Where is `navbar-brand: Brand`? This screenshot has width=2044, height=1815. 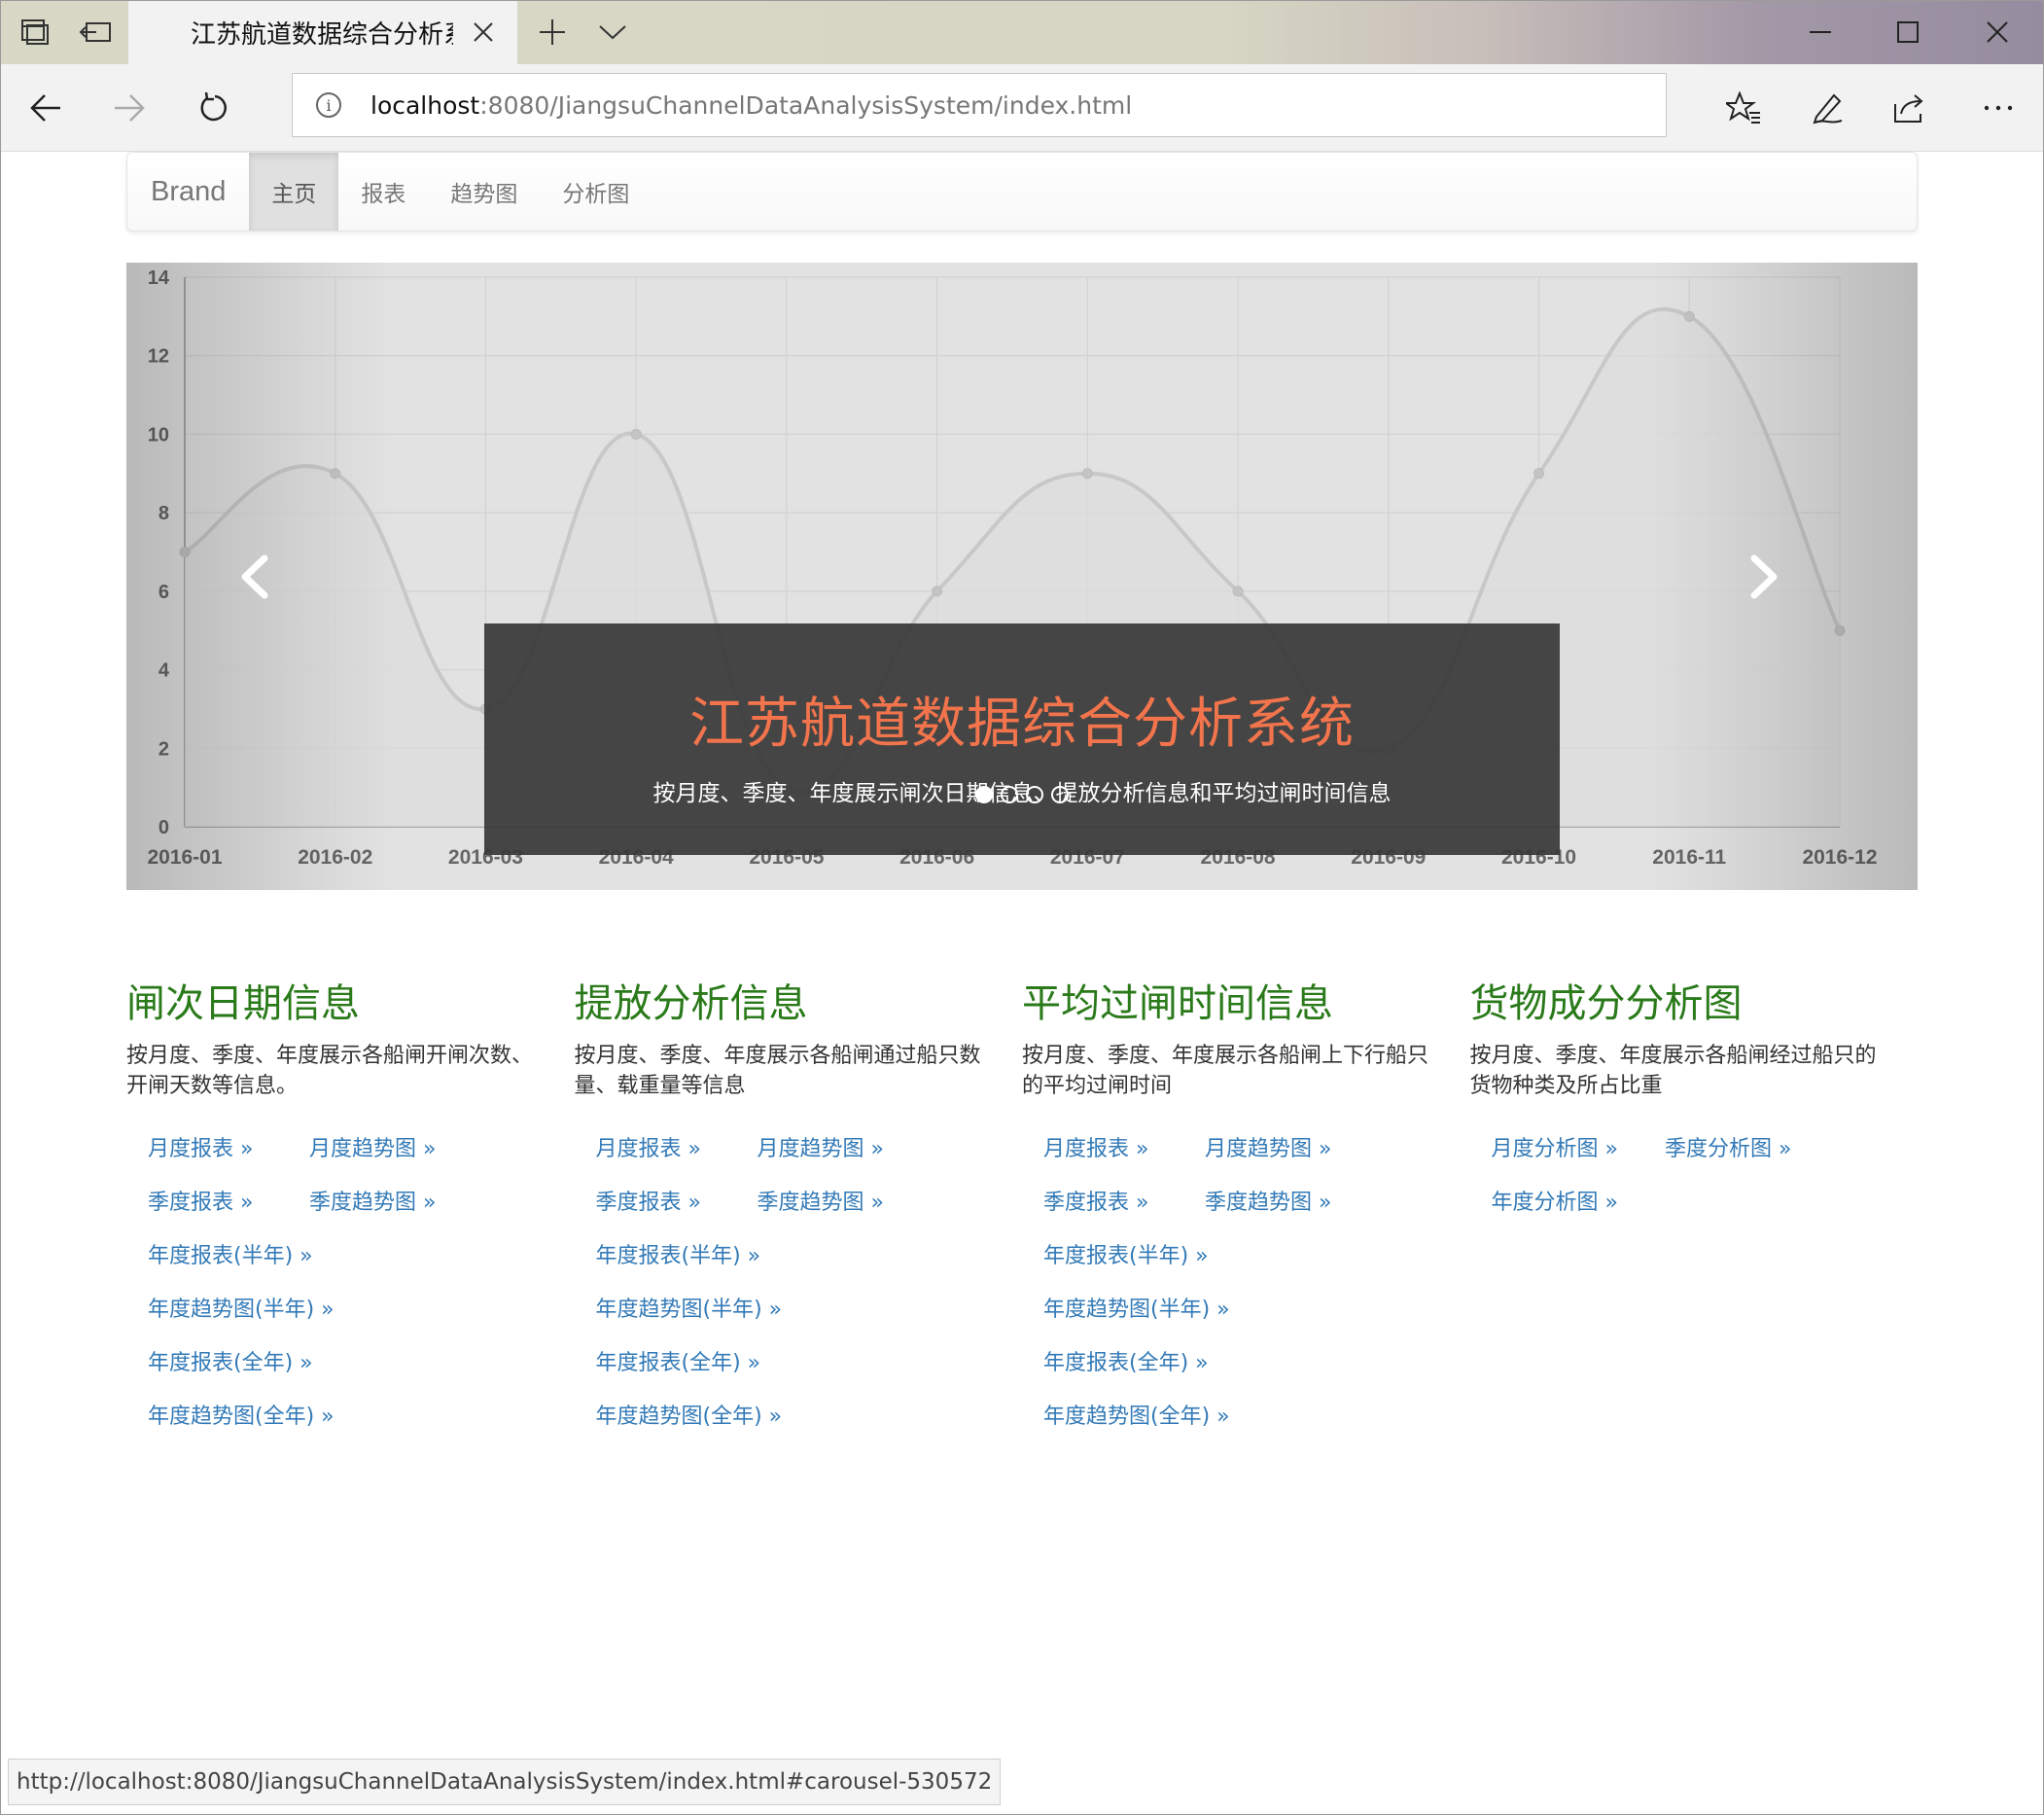 navbar-brand: Brand is located at coordinates (188, 192).